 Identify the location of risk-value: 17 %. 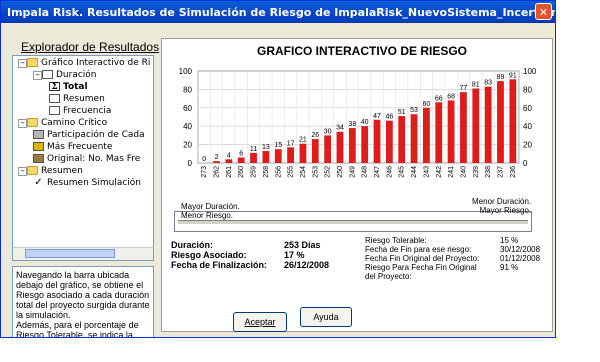
(294, 255).